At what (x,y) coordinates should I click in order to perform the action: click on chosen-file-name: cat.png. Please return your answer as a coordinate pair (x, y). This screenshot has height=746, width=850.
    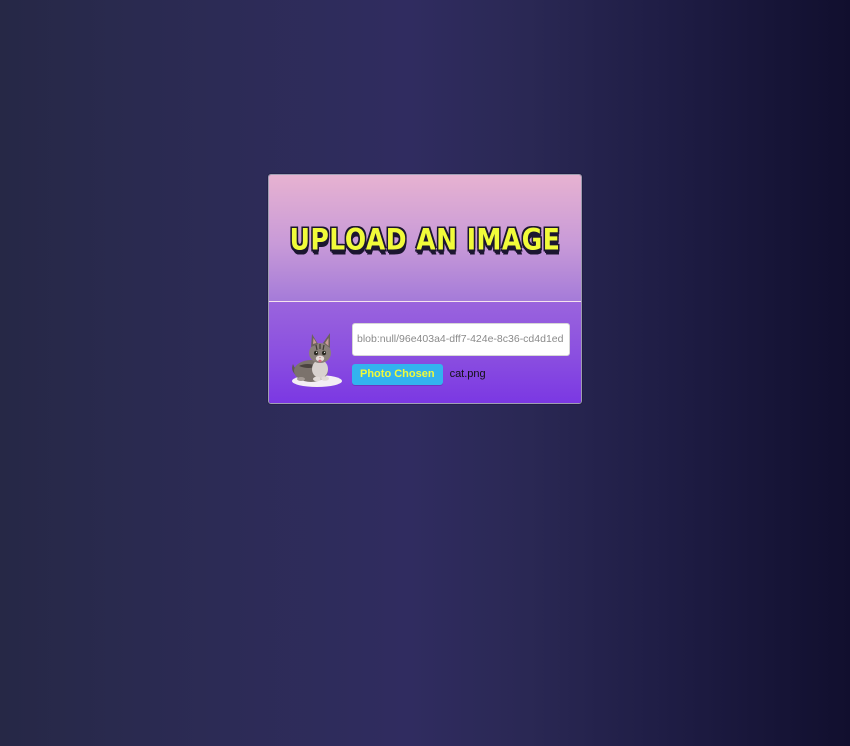
    Looking at the image, I should click on (467, 374).